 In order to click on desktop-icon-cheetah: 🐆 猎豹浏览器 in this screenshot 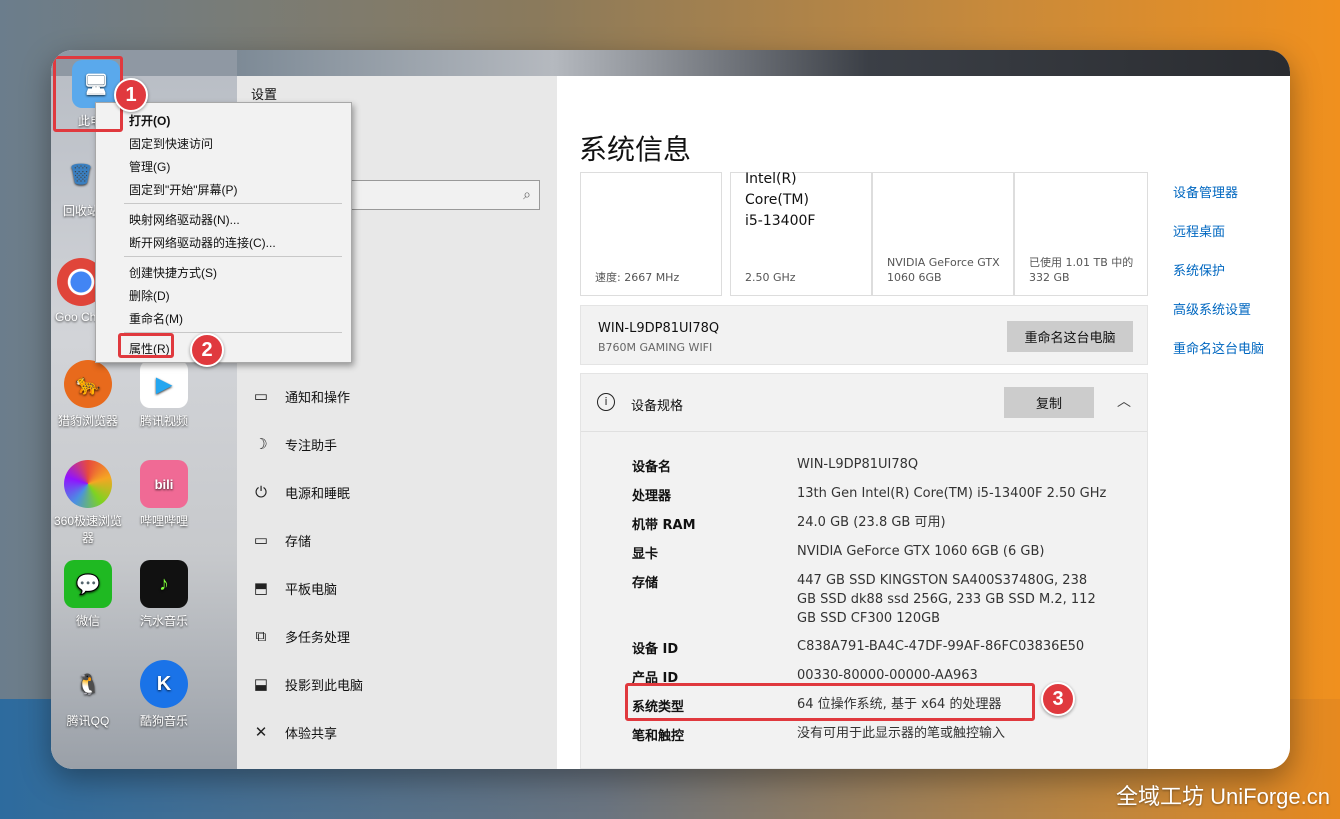, I will do `click(88, 394)`.